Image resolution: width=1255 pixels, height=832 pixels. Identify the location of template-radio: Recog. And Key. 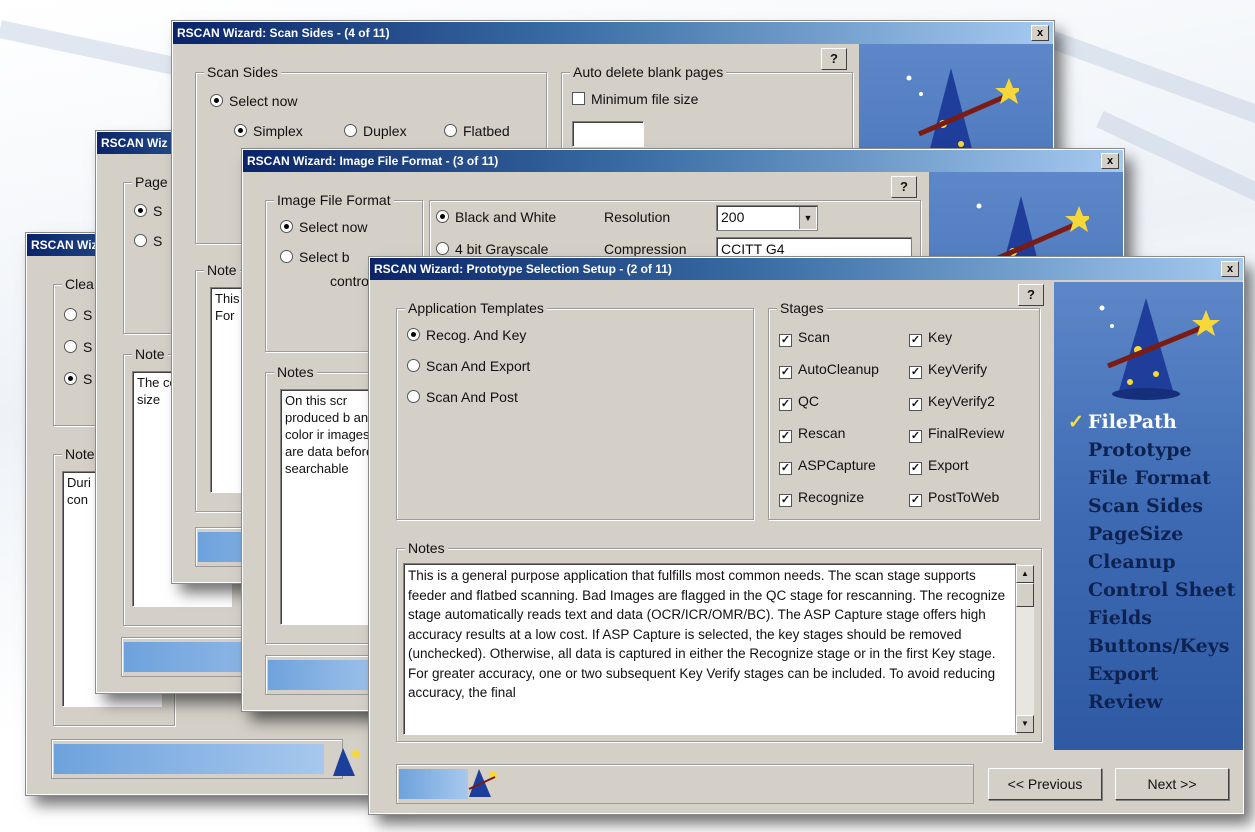
(466, 335).